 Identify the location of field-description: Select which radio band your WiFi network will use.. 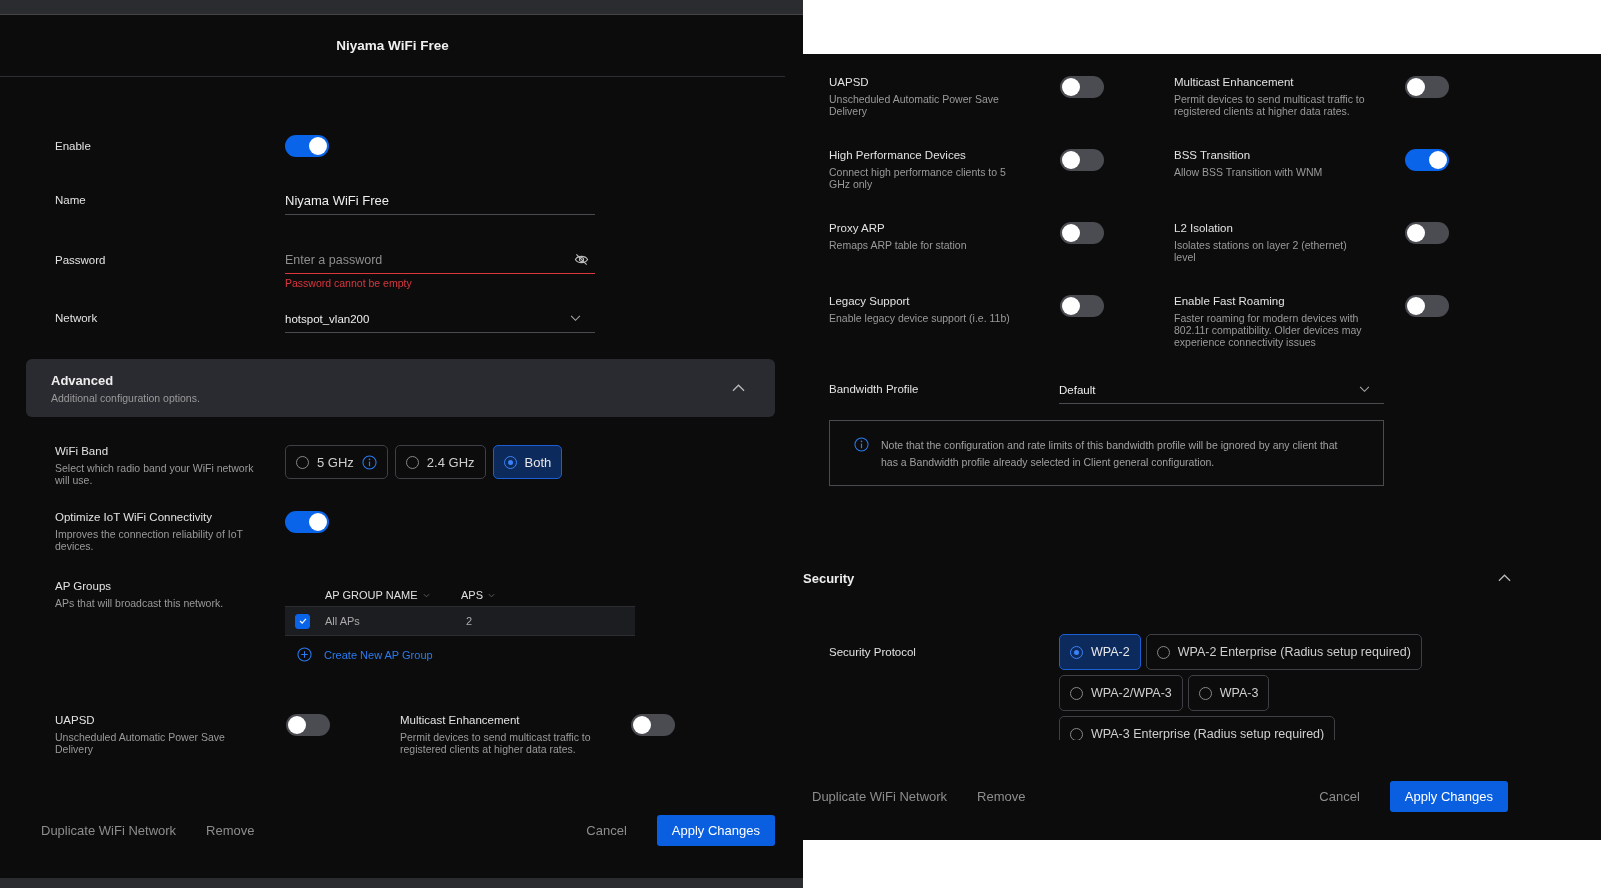
(155, 474).